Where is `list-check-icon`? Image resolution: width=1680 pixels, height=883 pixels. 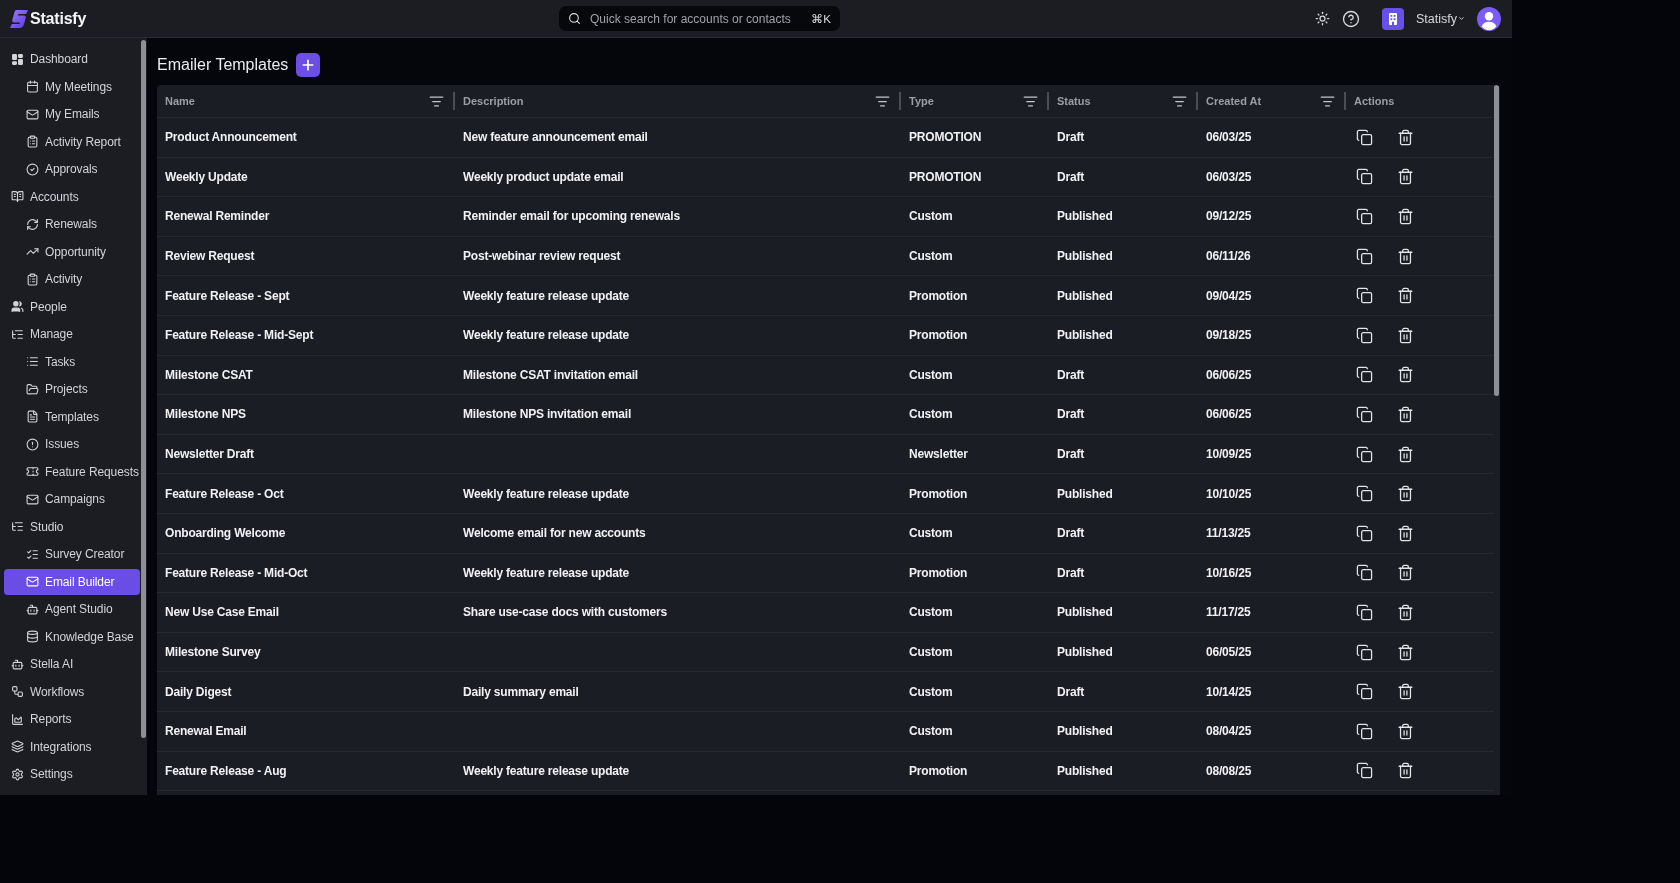 list-check-icon is located at coordinates (32, 554).